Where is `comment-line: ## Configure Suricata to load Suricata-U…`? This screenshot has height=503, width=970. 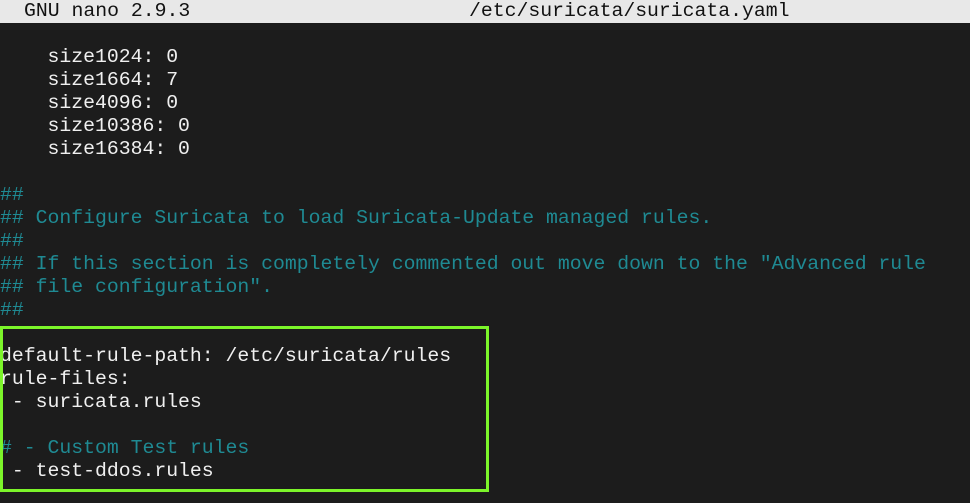 comment-line: ## Configure Suricata to load Suricata-U… is located at coordinates (485, 218).